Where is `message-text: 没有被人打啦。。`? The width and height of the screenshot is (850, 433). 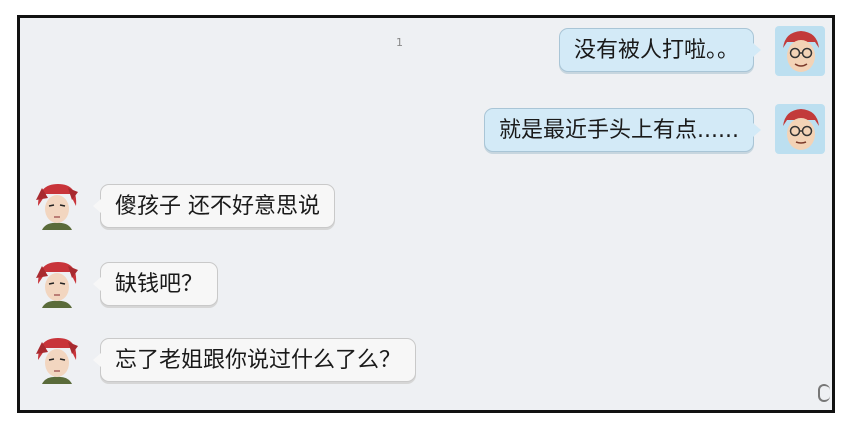
message-text: 没有被人打啦。。 is located at coordinates (656, 50).